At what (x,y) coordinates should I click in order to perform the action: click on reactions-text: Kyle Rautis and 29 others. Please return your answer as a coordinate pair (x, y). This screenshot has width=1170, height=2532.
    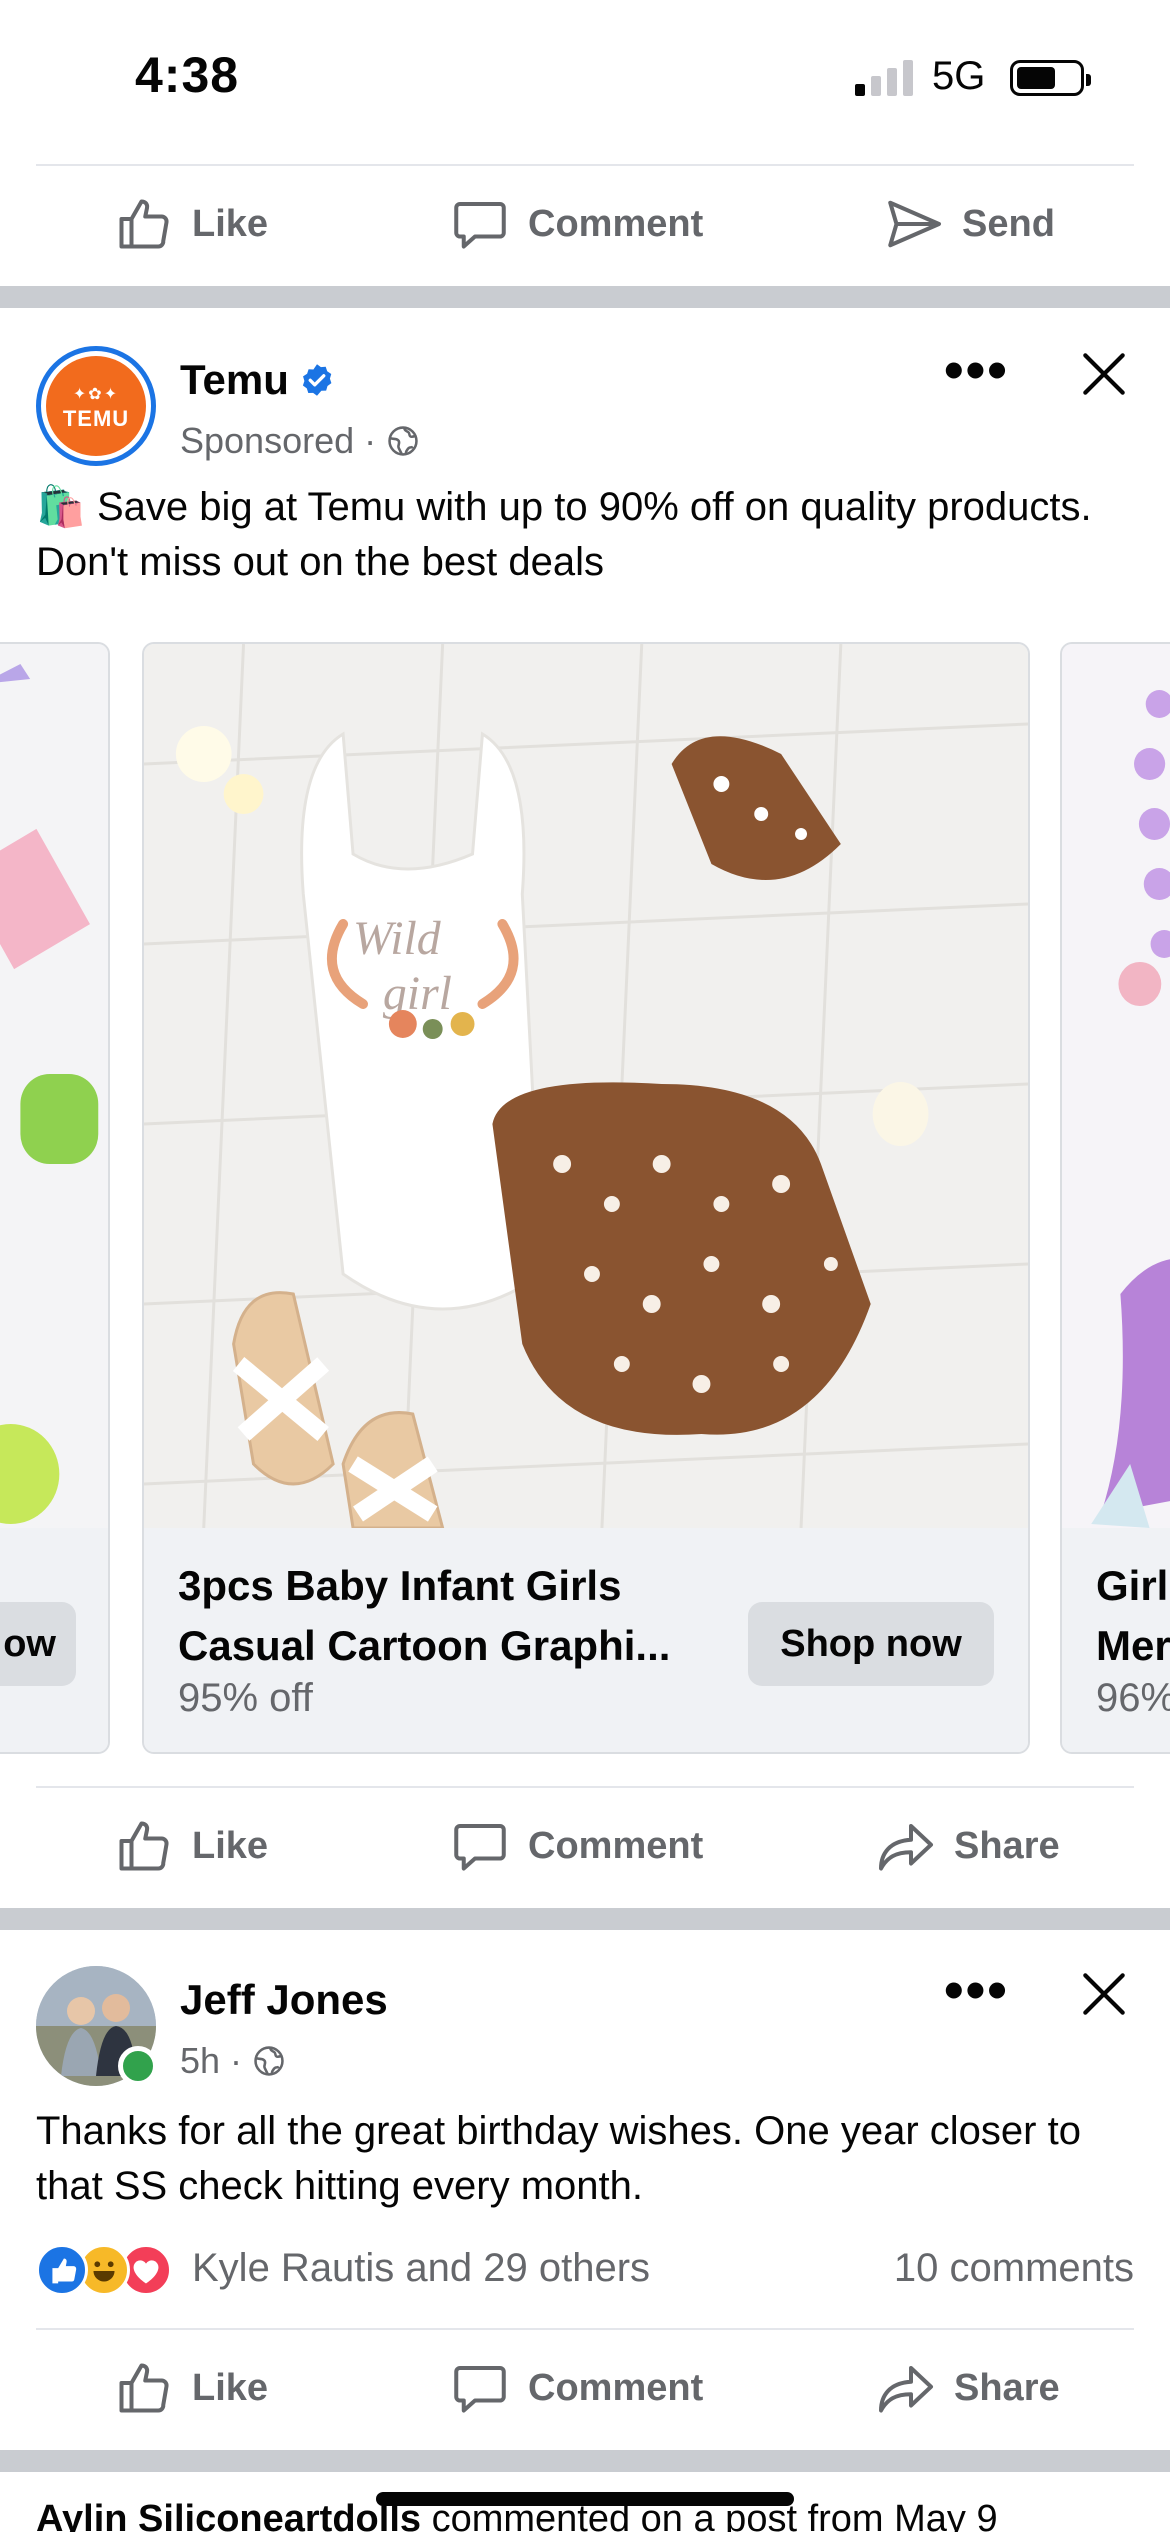
    Looking at the image, I should click on (421, 2268).